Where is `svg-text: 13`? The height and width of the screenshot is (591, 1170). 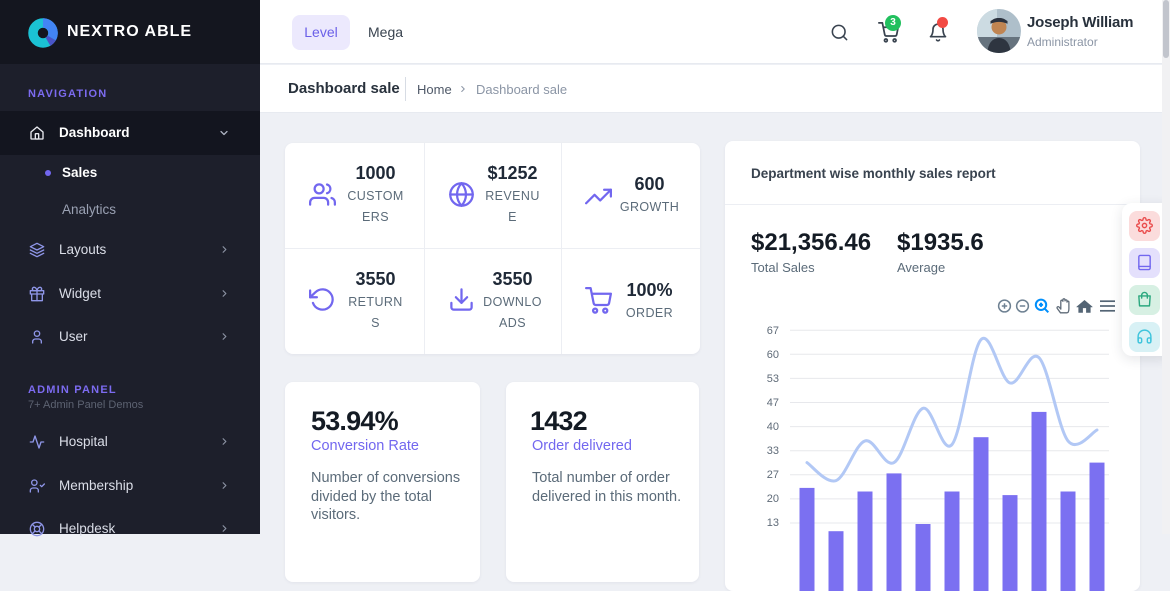 svg-text: 13 is located at coordinates (773, 523).